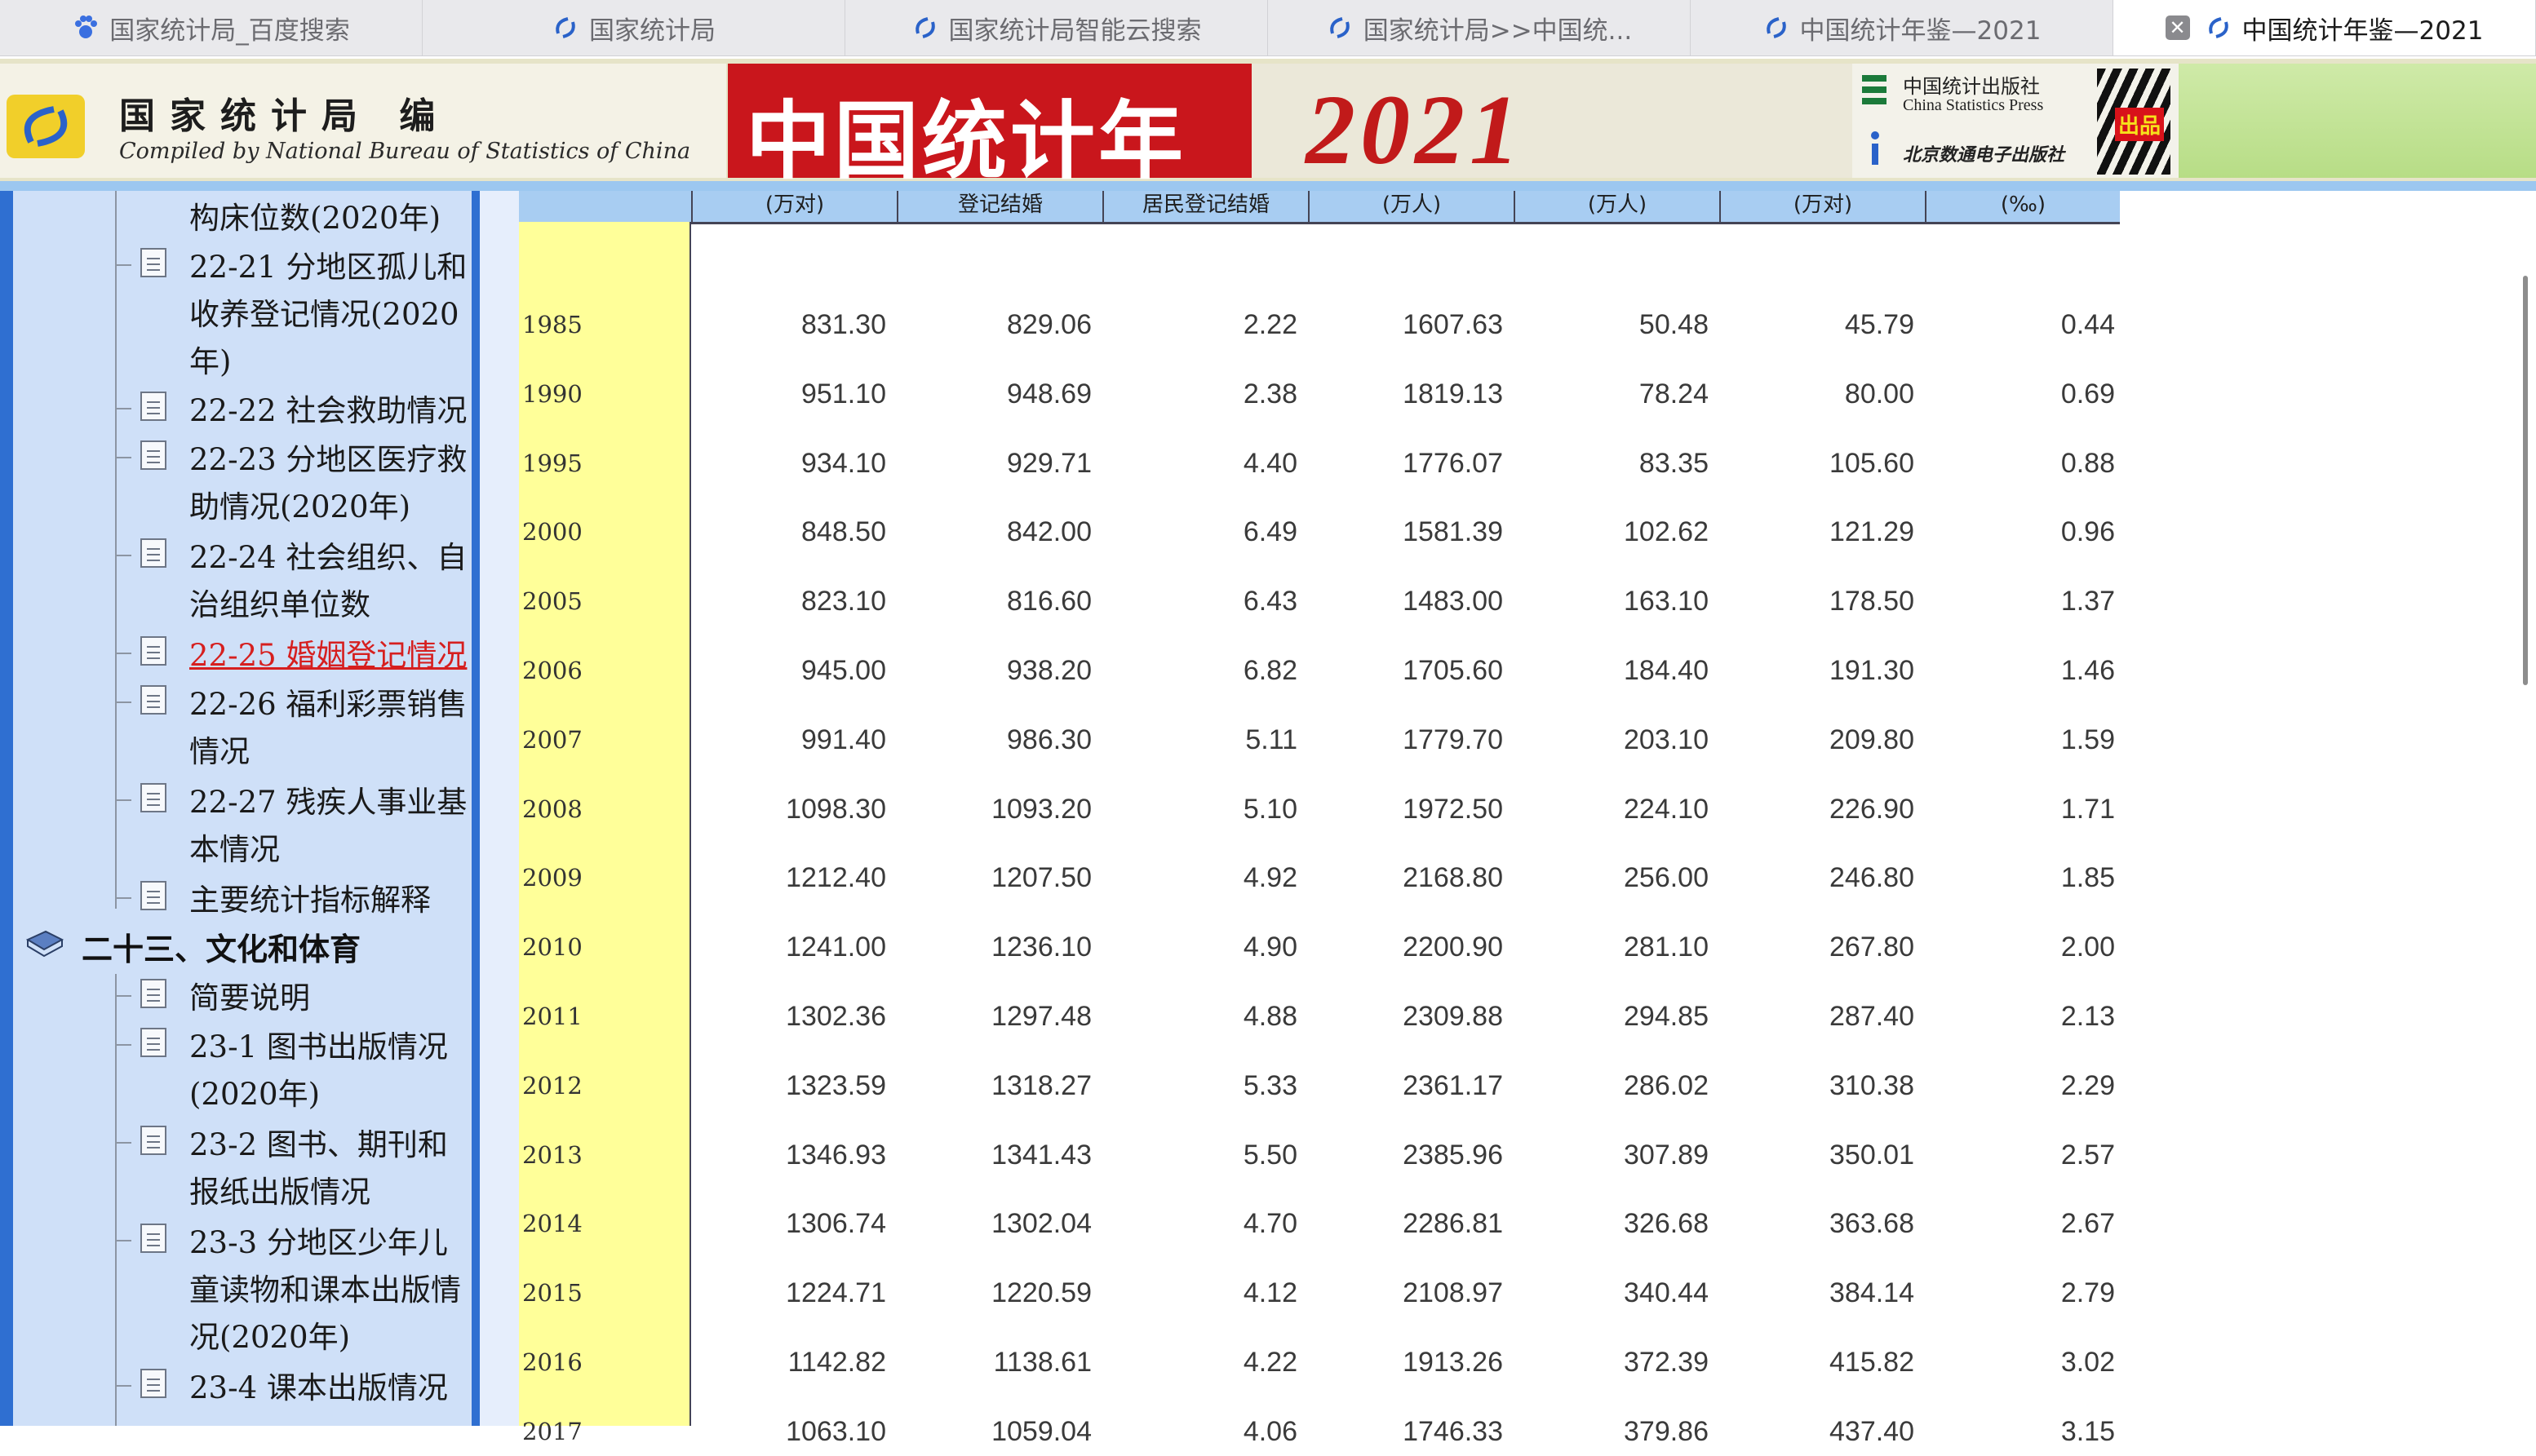 The image size is (2536, 1456). Describe the element at coordinates (2087, 948) in the screenshot. I see `table-cell: 2.00` at that location.